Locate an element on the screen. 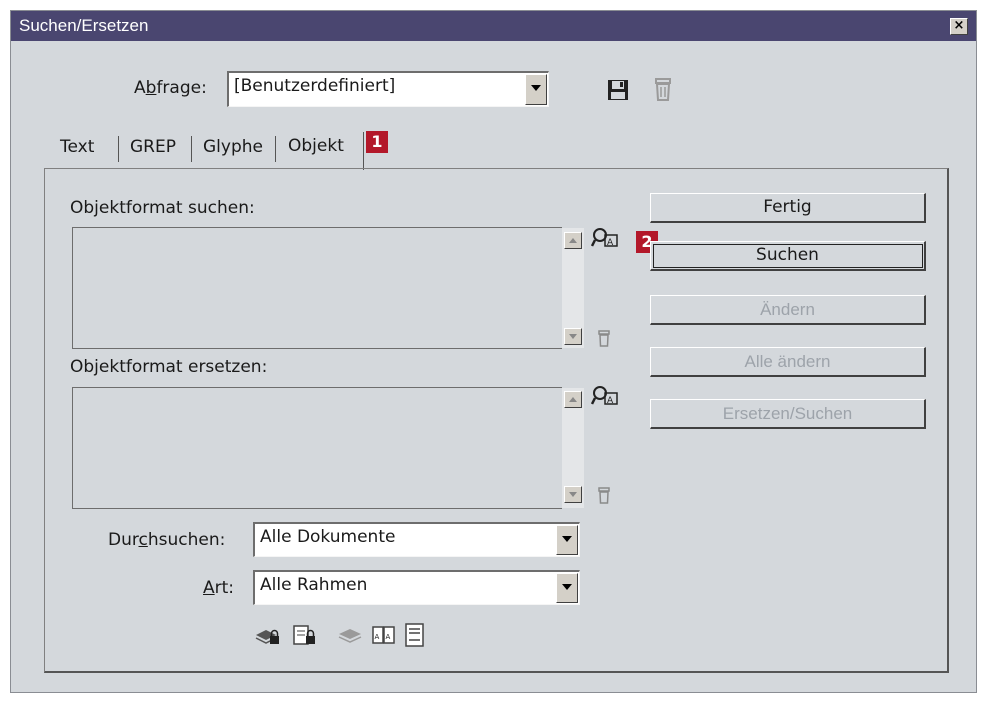  type-label: Art: is located at coordinates (219, 588).